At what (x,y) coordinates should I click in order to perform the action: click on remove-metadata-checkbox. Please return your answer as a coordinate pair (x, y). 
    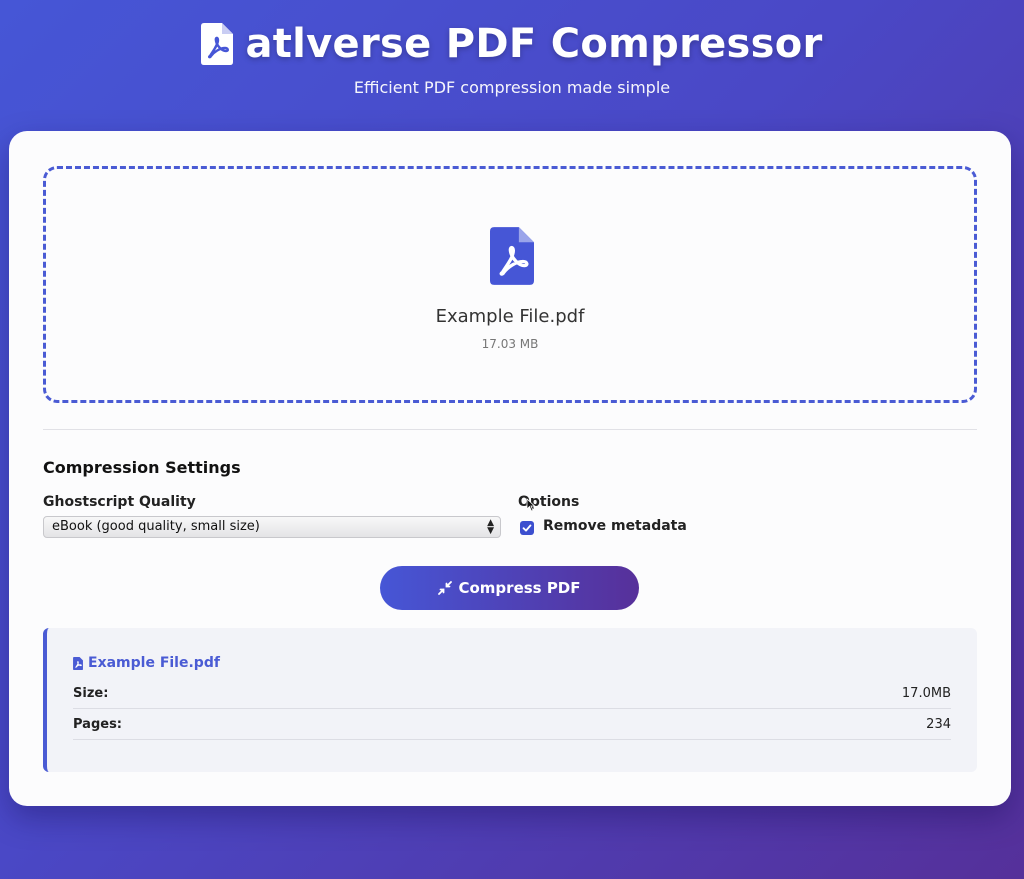
    Looking at the image, I should click on (527, 528).